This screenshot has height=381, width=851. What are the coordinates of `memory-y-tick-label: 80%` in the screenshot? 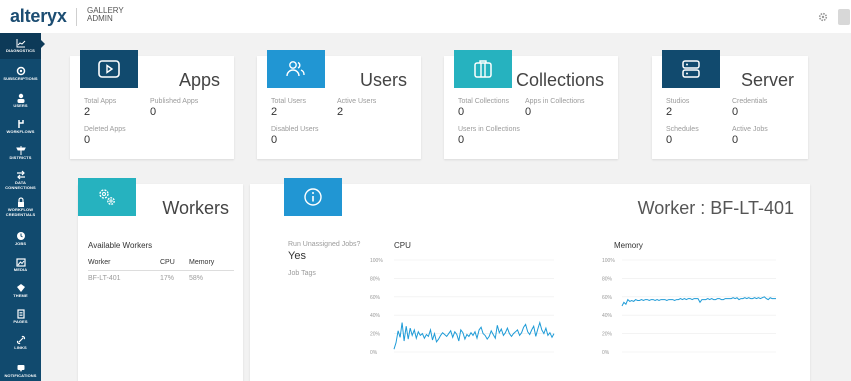 It's located at (607, 279).